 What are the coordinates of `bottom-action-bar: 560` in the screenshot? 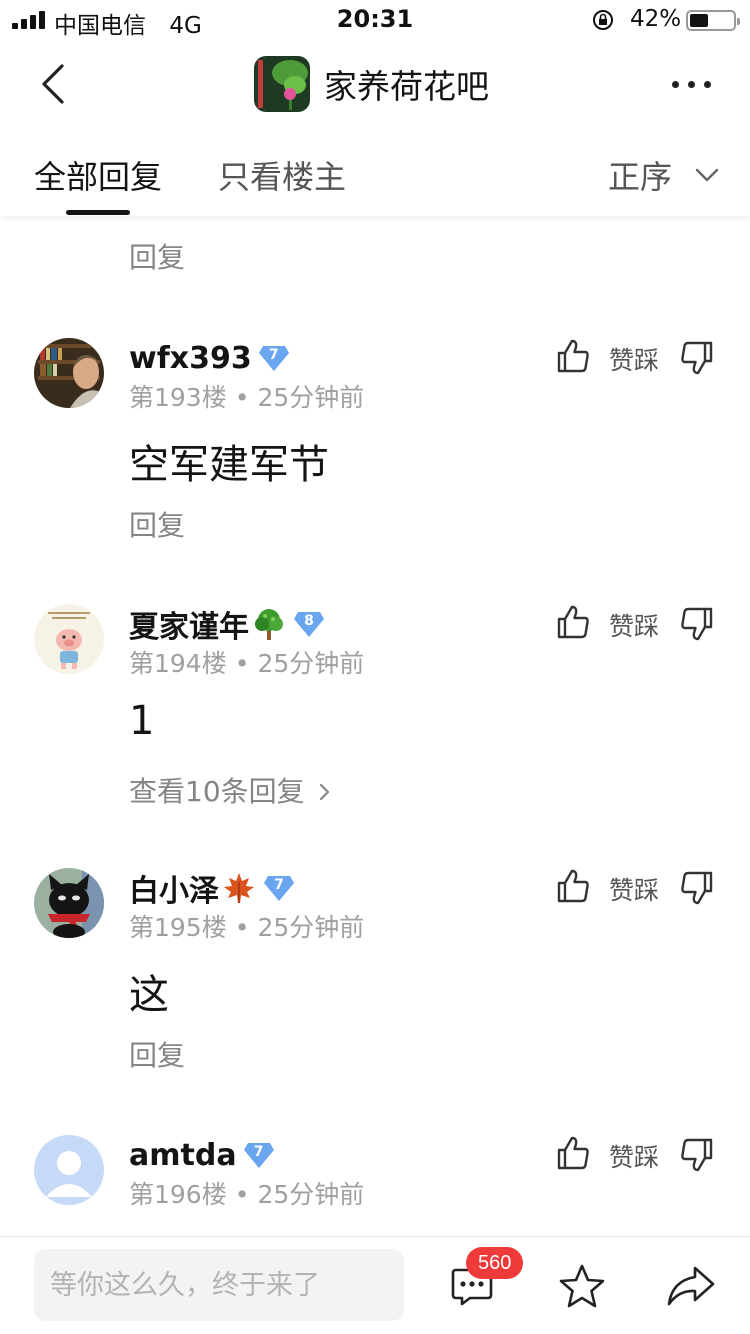 It's located at (375, 1285).